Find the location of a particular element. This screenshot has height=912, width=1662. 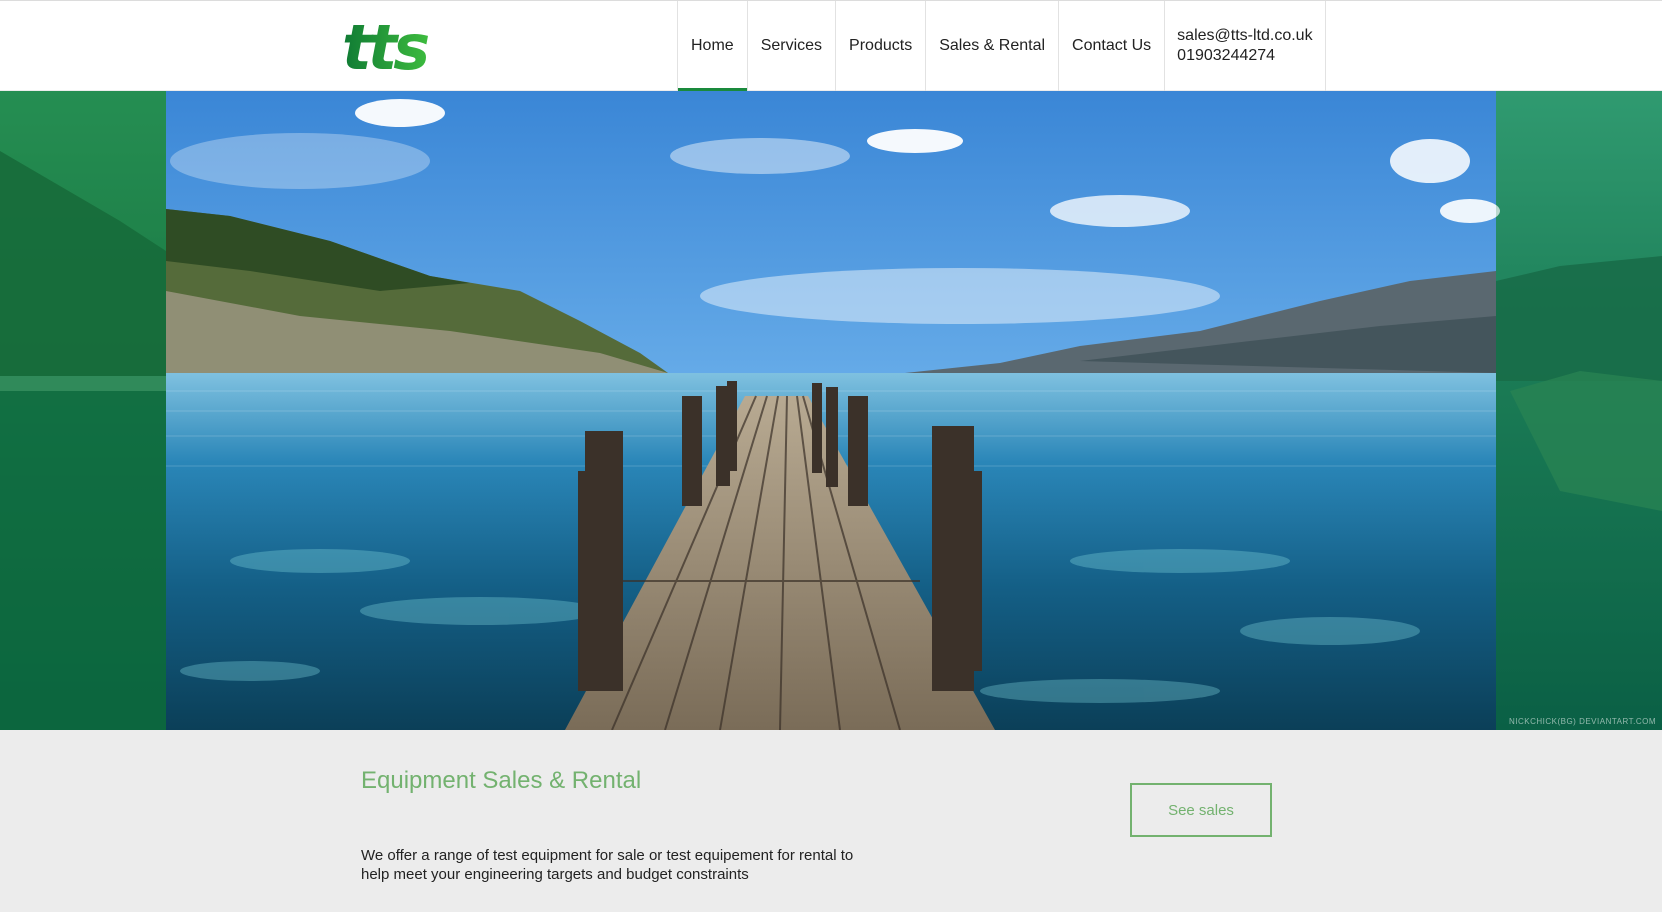

contact-email-link: sales@tts-ltd.co.uk is located at coordinates (1244, 36).